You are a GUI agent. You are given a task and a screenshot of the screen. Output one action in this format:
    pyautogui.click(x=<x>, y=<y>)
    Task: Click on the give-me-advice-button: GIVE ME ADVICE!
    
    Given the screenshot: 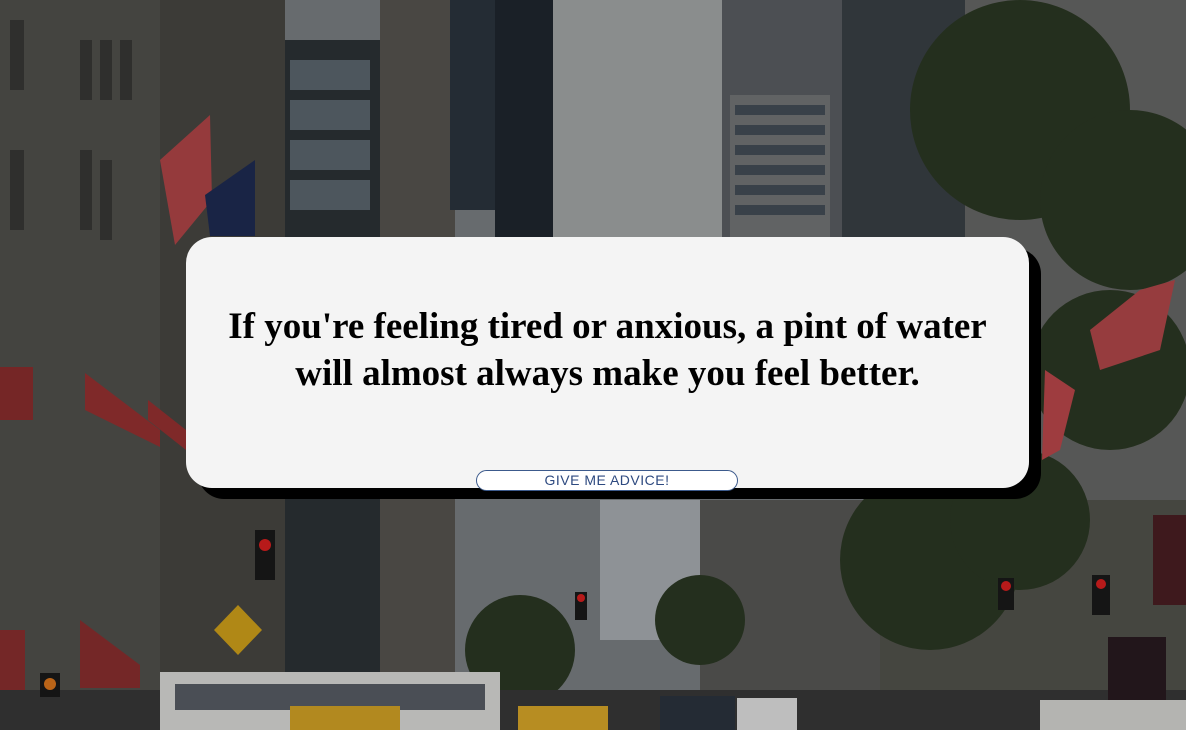 What is the action you would take?
    pyautogui.click(x=607, y=480)
    